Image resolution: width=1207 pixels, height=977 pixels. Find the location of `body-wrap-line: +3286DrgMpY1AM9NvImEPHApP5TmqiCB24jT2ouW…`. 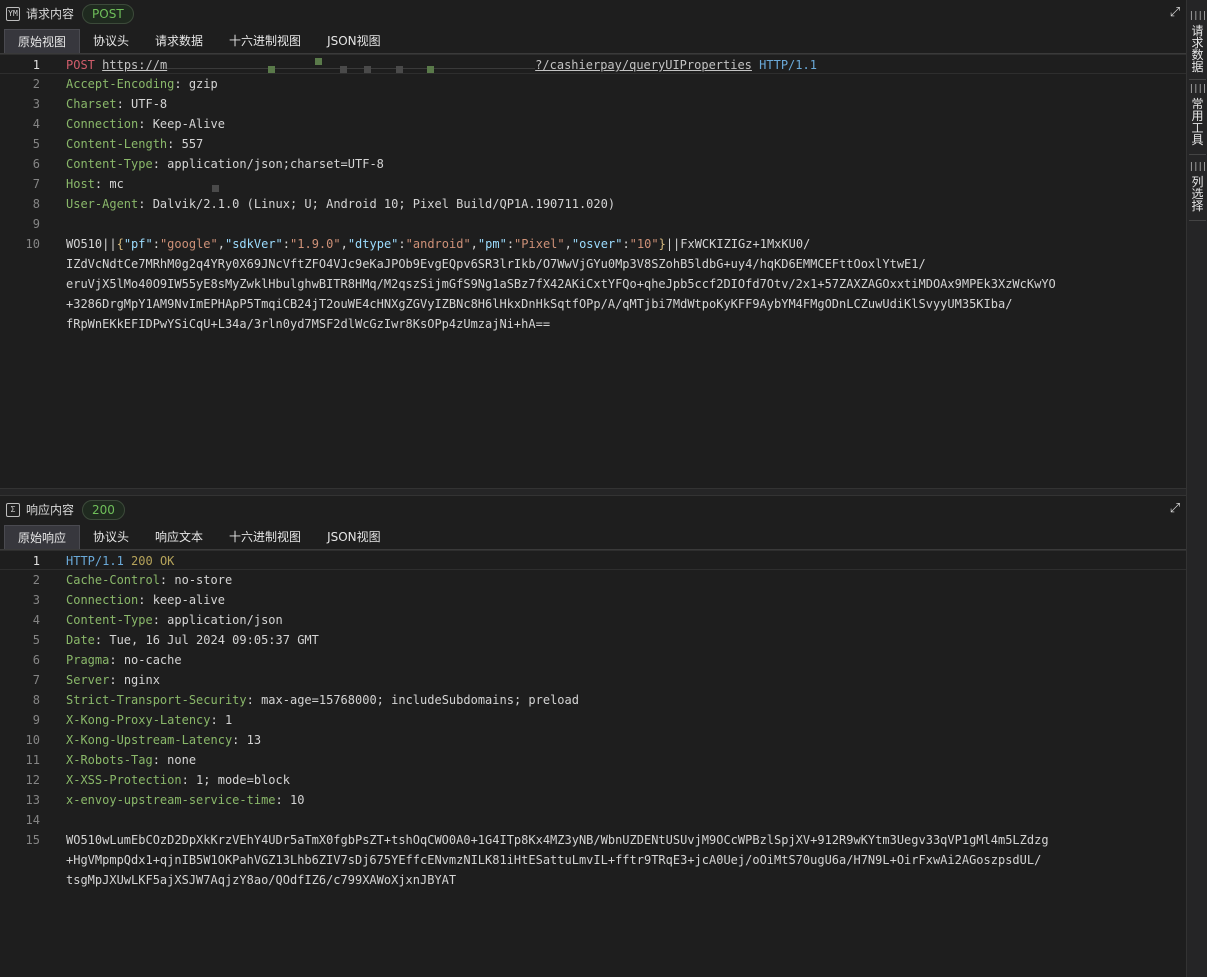

body-wrap-line: +3286DrgMpY1AM9NvImEPHApP5TmqiCB24jT2ouW… is located at coordinates (539, 304).